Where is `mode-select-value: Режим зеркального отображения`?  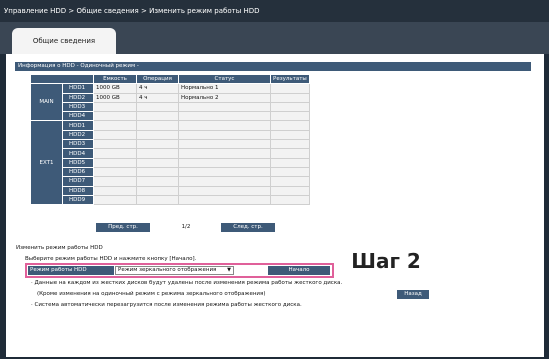 mode-select-value: Режим зеркального отображения is located at coordinates (167, 270).